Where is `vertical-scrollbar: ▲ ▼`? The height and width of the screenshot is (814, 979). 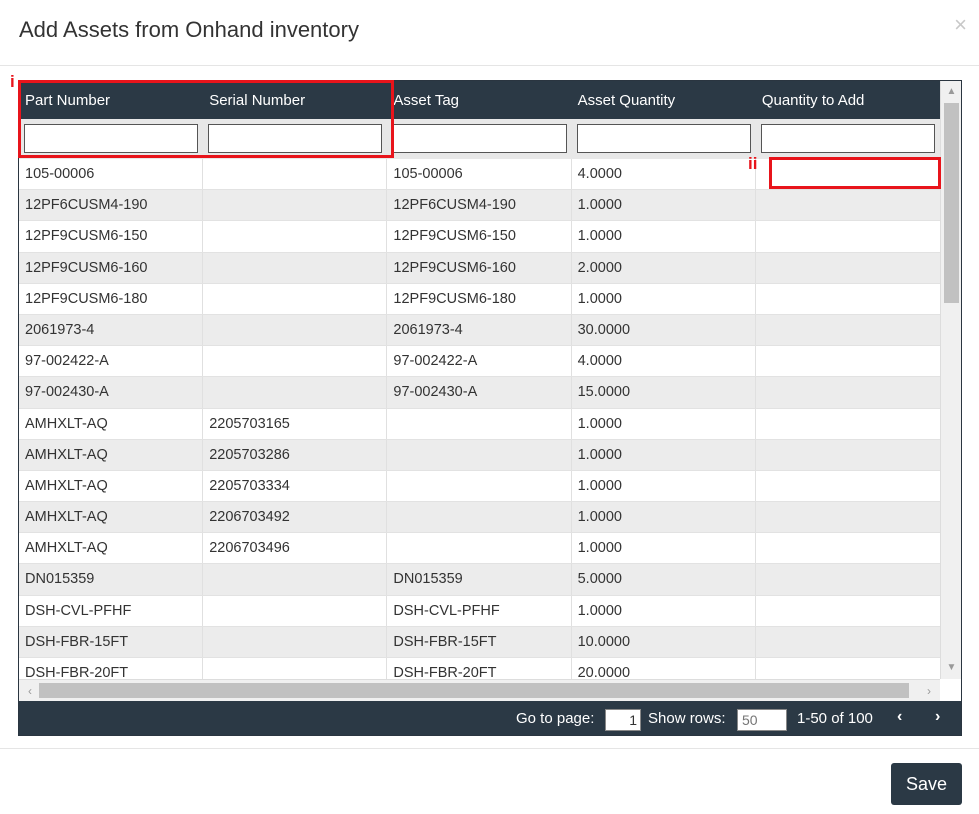 vertical-scrollbar: ▲ ▼ is located at coordinates (950, 380).